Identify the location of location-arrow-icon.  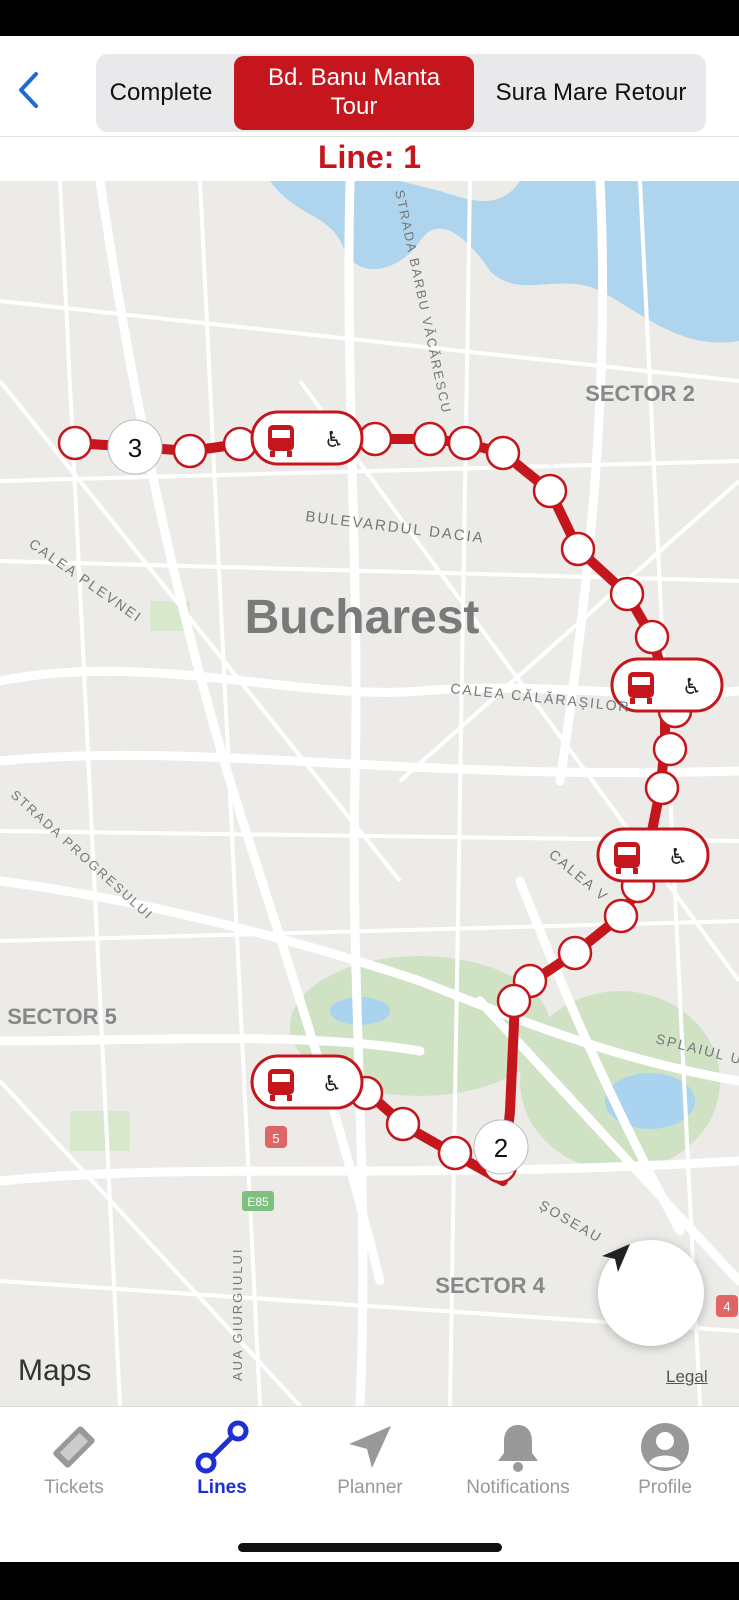
(616, 1258).